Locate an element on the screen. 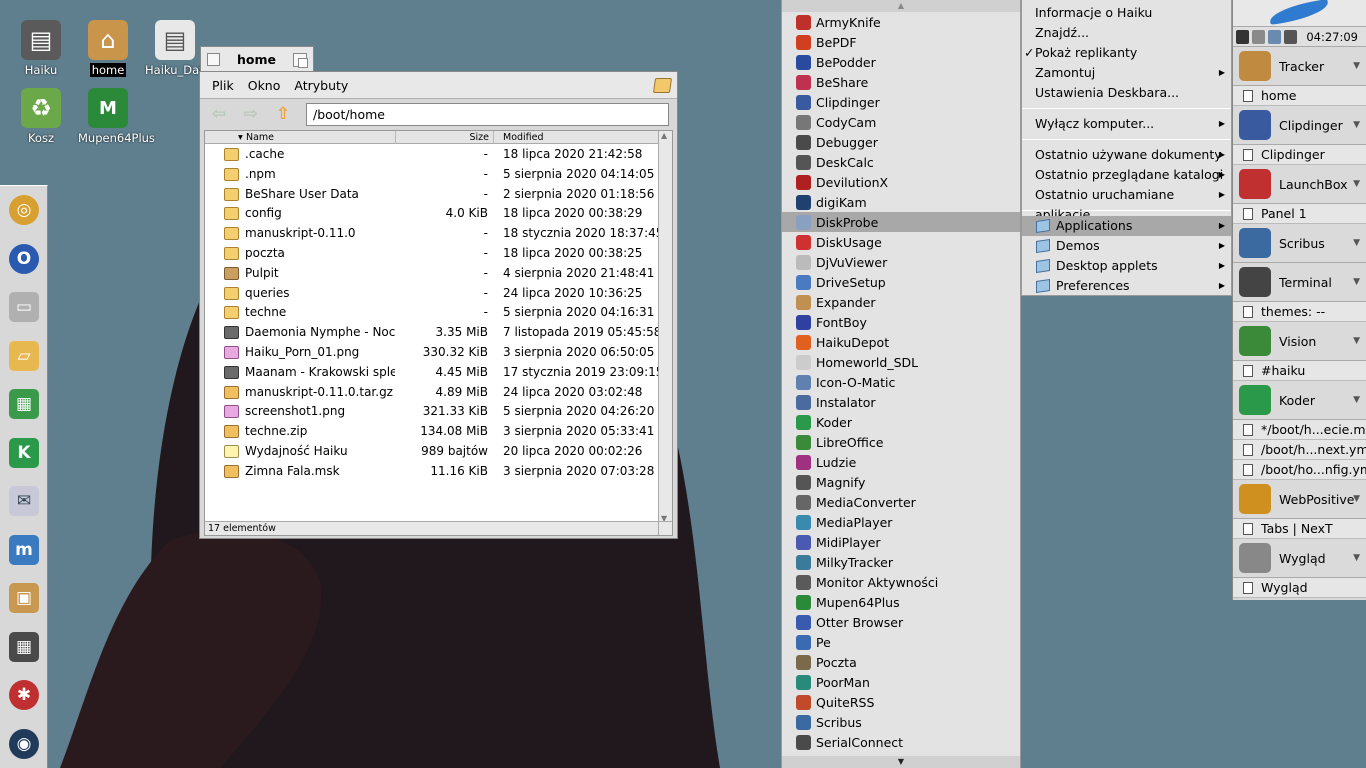 This screenshot has width=1366, height=768. app-menu-item: BePodder is located at coordinates (901, 62).